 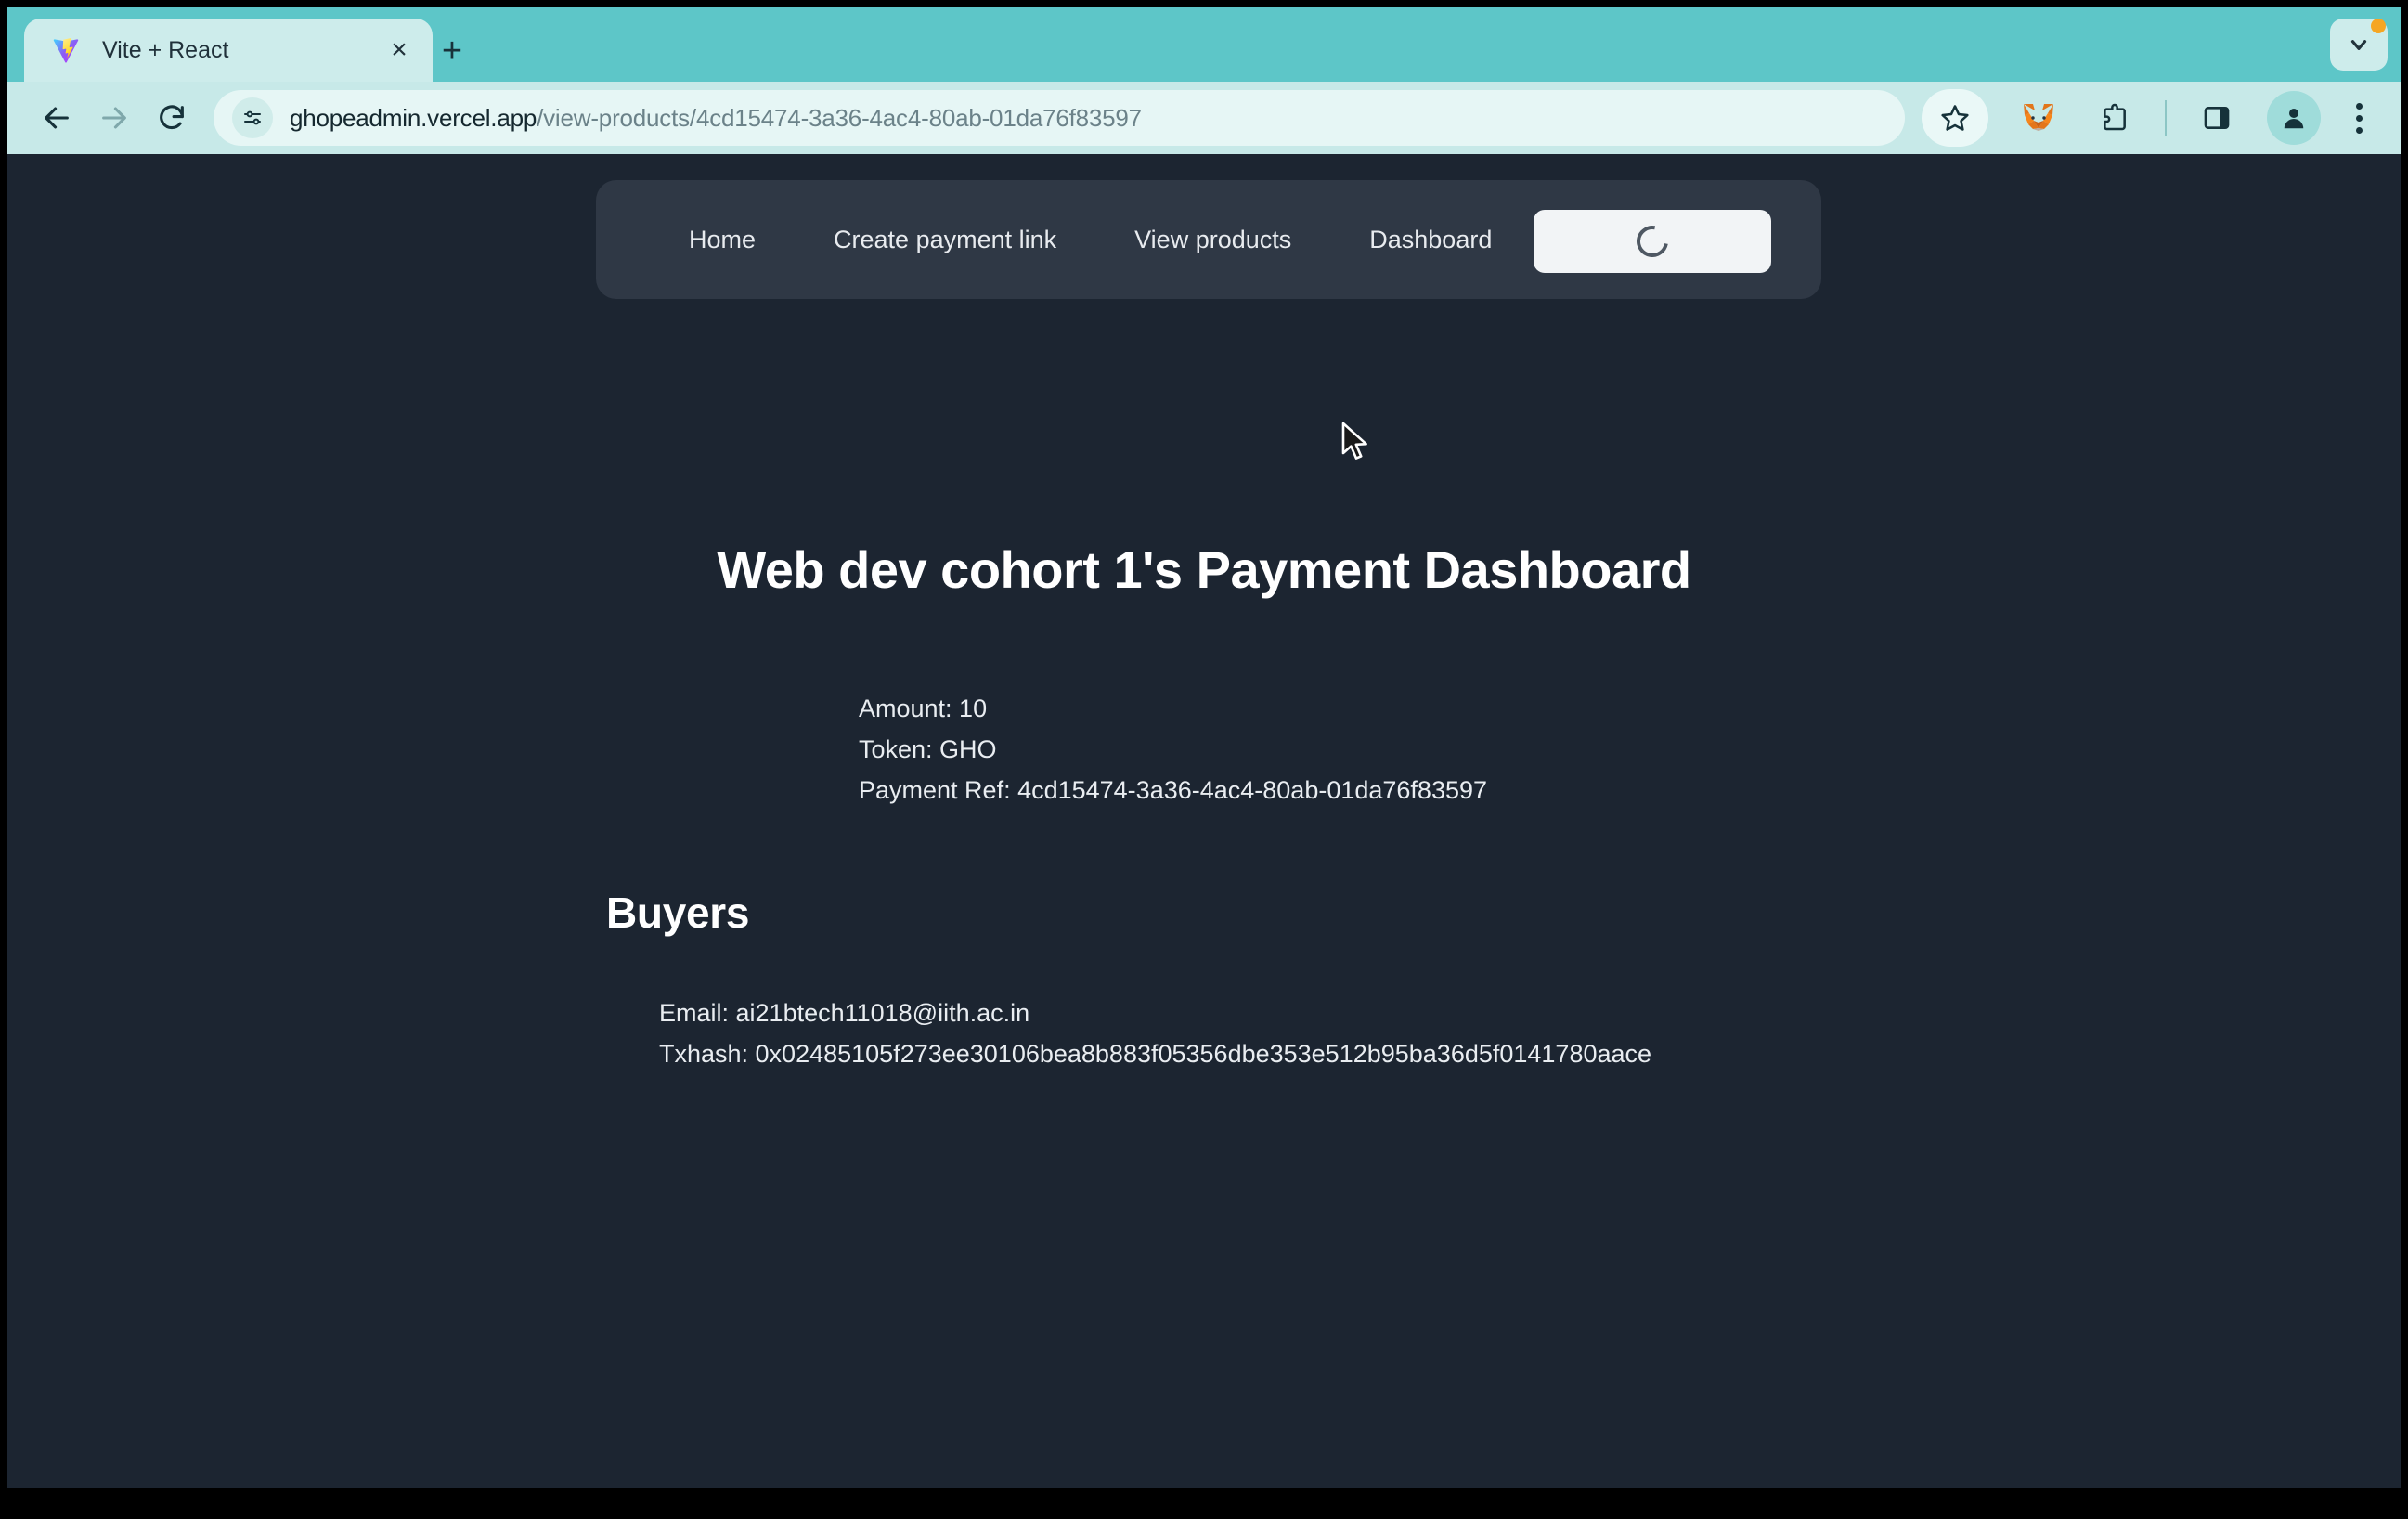 What do you see at coordinates (844, 1013) in the screenshot?
I see `buyer-email-line: Email: ai21btech11018@iith.ac.in` at bounding box center [844, 1013].